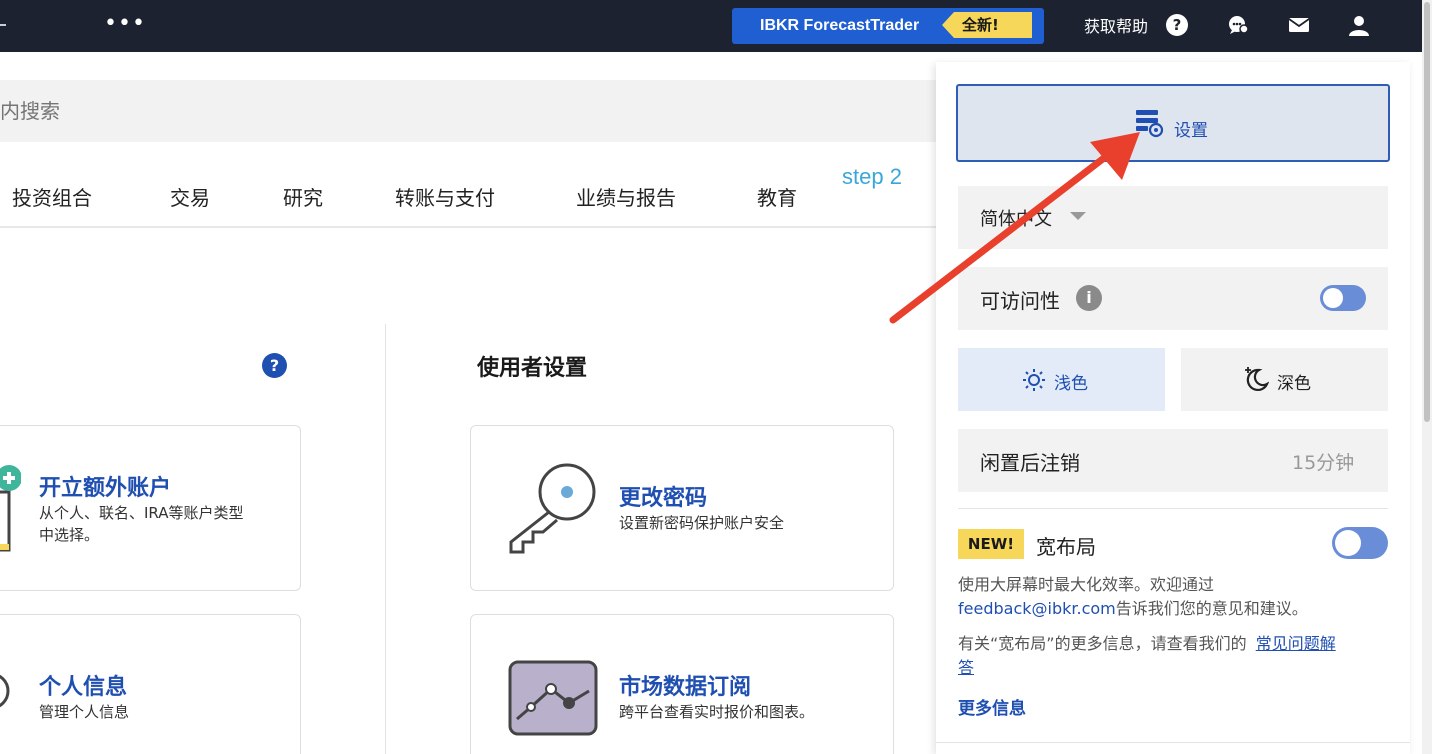 Image resolution: width=1432 pixels, height=754 pixels. What do you see at coordinates (1257, 379) in the screenshot?
I see `moon-icon` at bounding box center [1257, 379].